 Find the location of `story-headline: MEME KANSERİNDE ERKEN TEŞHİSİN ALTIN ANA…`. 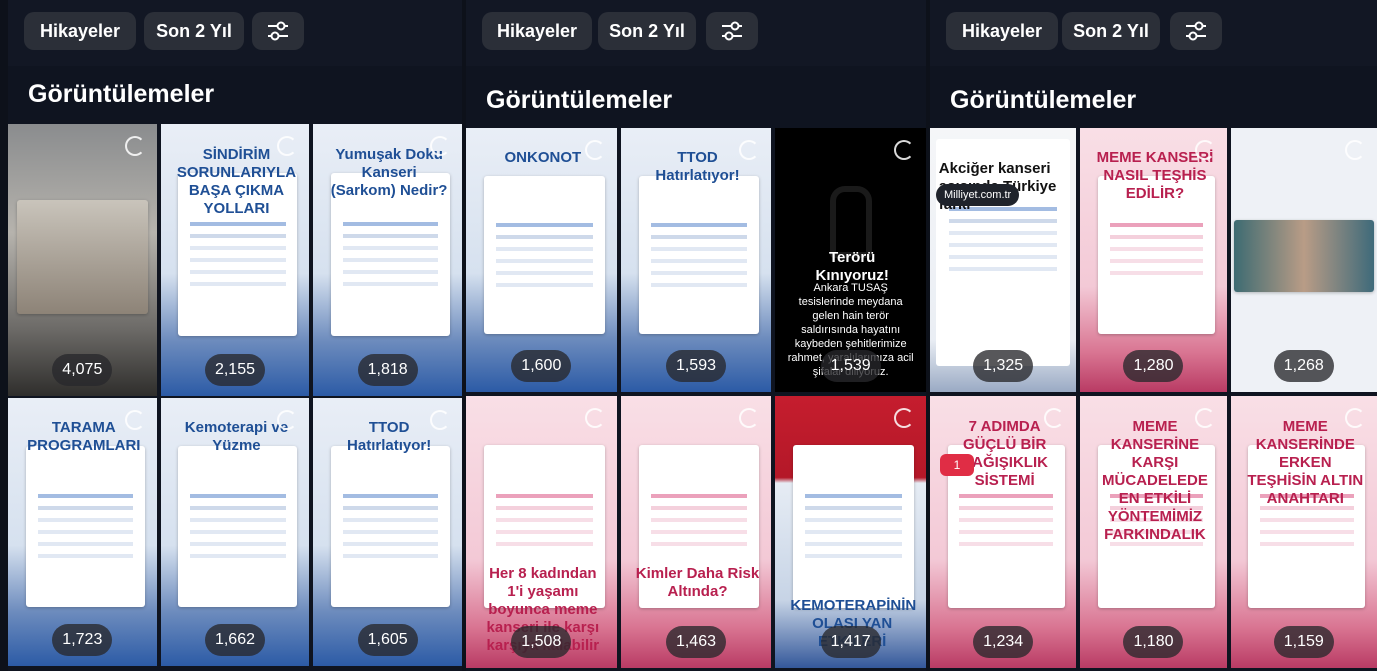

story-headline: MEME KANSERİNDE ERKEN TEŞHİSİN ALTIN ANA… is located at coordinates (1305, 462).